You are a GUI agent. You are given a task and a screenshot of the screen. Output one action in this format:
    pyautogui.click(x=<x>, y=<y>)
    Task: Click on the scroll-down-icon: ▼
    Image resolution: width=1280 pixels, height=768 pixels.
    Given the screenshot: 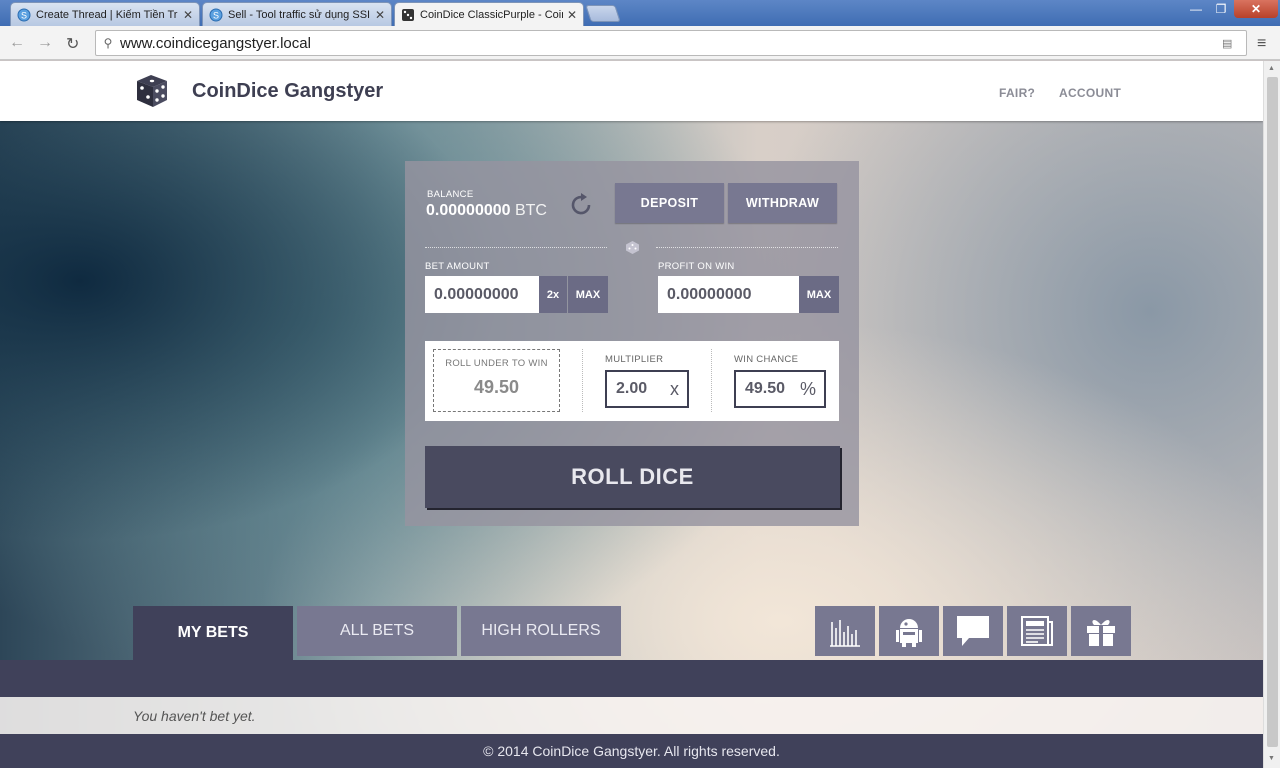 What is the action you would take?
    pyautogui.click(x=1271, y=758)
    